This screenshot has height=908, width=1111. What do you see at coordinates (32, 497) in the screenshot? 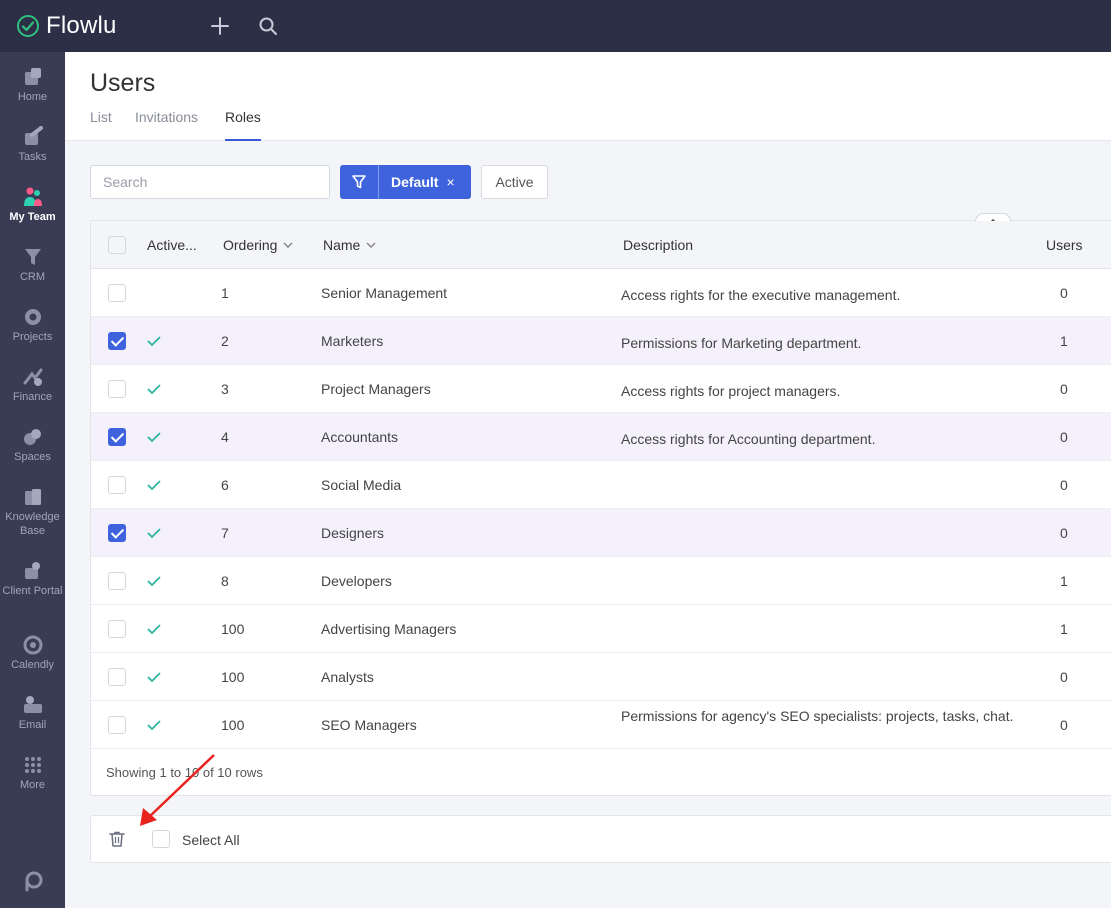
I see `knowledge-base-icon` at bounding box center [32, 497].